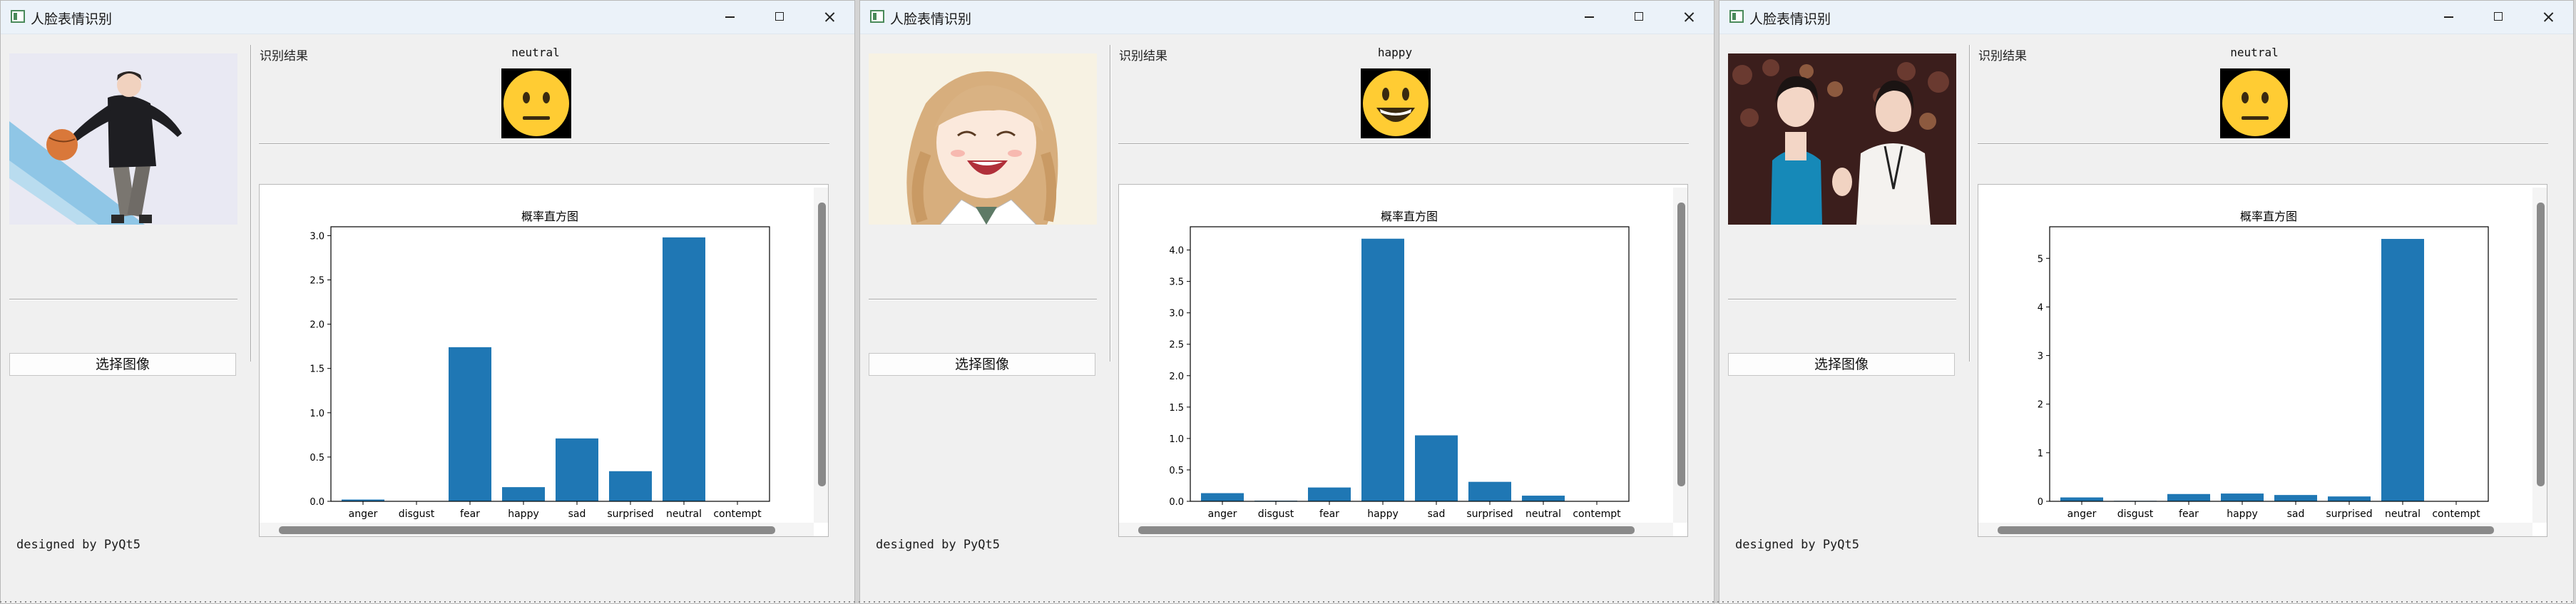  What do you see at coordinates (317, 281) in the screenshot?
I see `y-tick-label: 2.5` at bounding box center [317, 281].